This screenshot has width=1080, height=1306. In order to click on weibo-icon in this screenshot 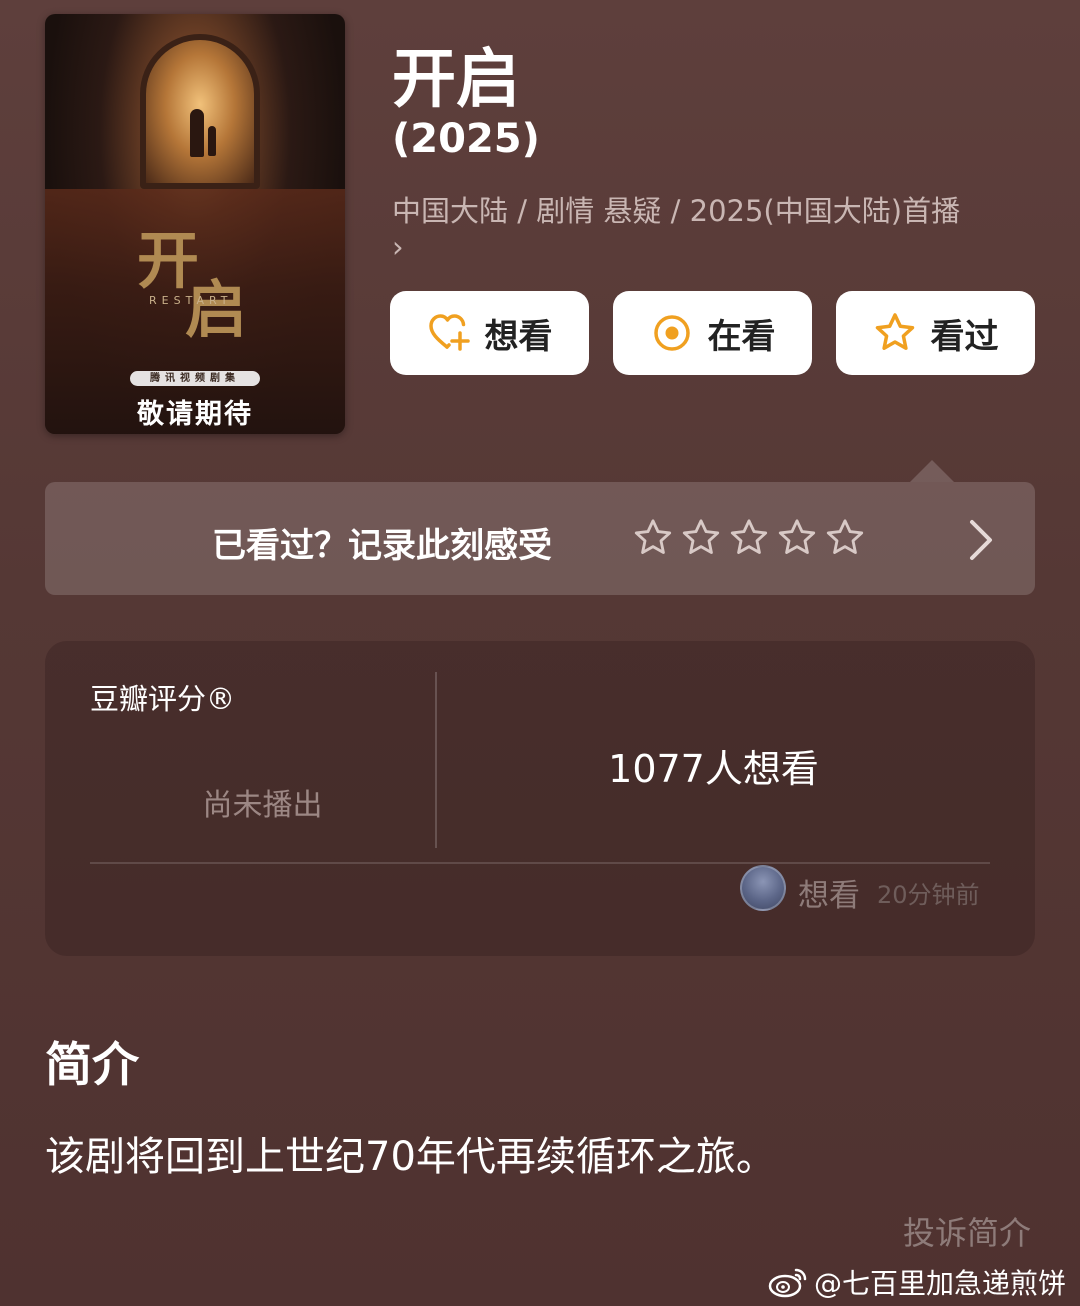, I will do `click(787, 1283)`.